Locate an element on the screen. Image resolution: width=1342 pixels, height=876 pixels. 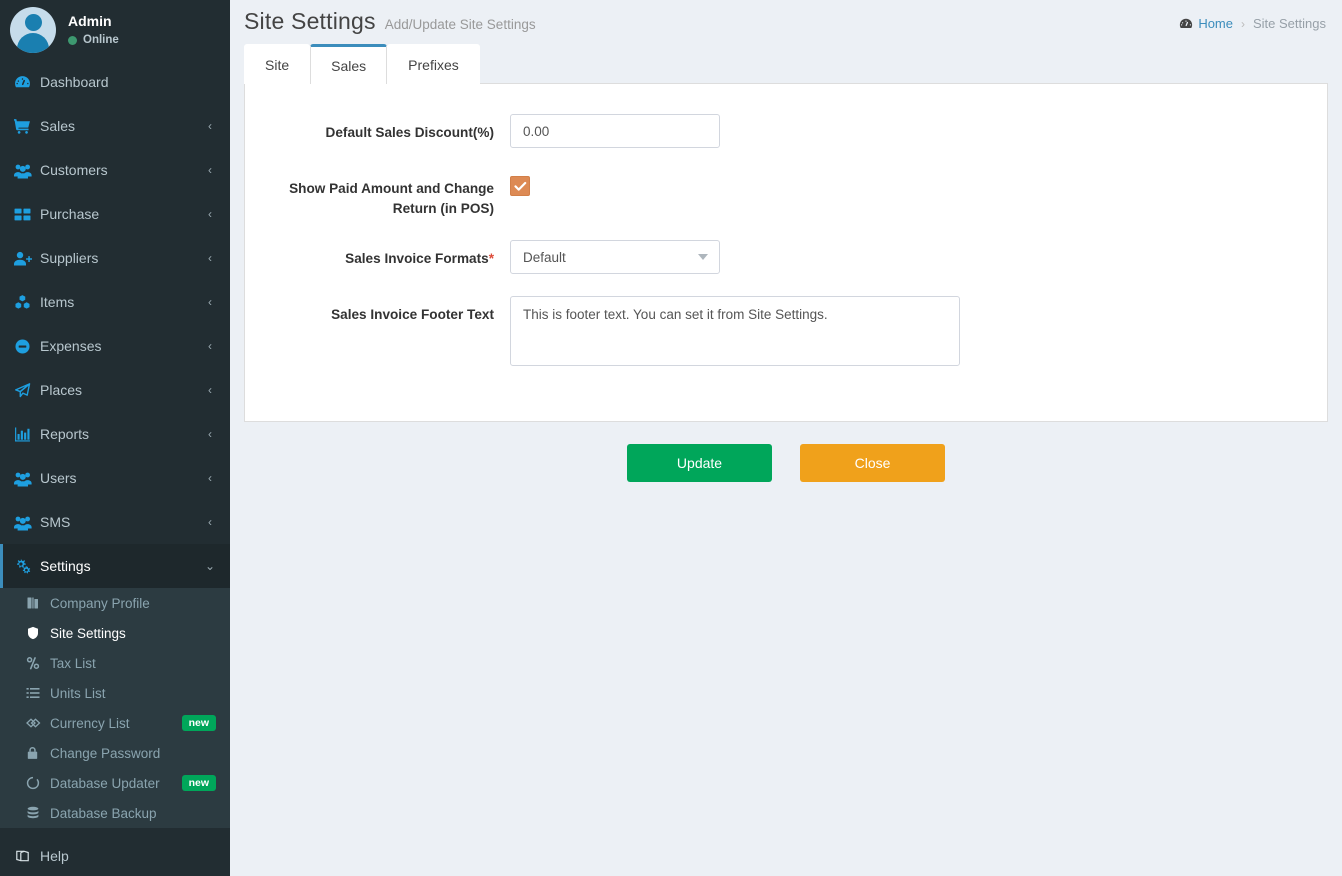
form-group-invoice-format: Sales Invoice Formats* Default is located at coordinates (786, 257).